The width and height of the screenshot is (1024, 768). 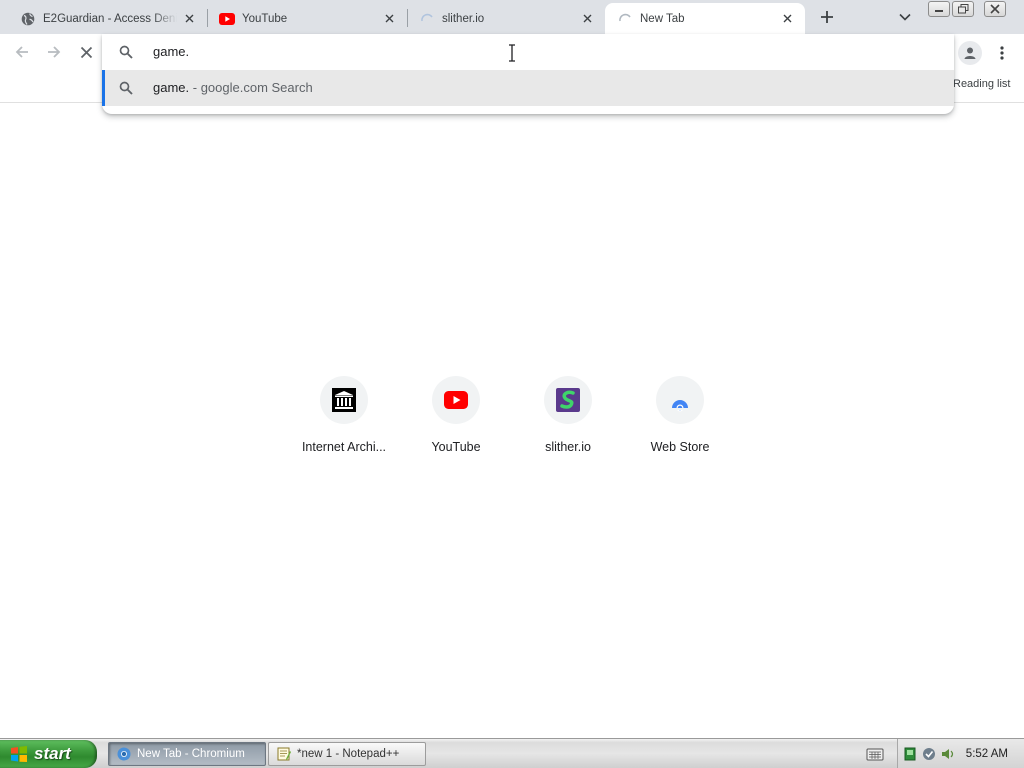 I want to click on tab-new-tab: New Tab, so click(x=705, y=18).